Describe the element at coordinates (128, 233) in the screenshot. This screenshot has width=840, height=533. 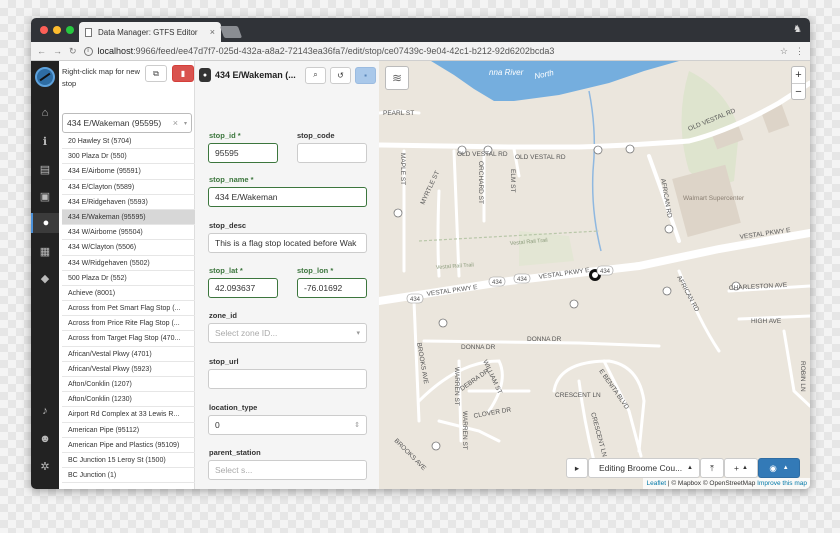
I see `stop-list-item: 434 W/Airborne (95504)` at that location.